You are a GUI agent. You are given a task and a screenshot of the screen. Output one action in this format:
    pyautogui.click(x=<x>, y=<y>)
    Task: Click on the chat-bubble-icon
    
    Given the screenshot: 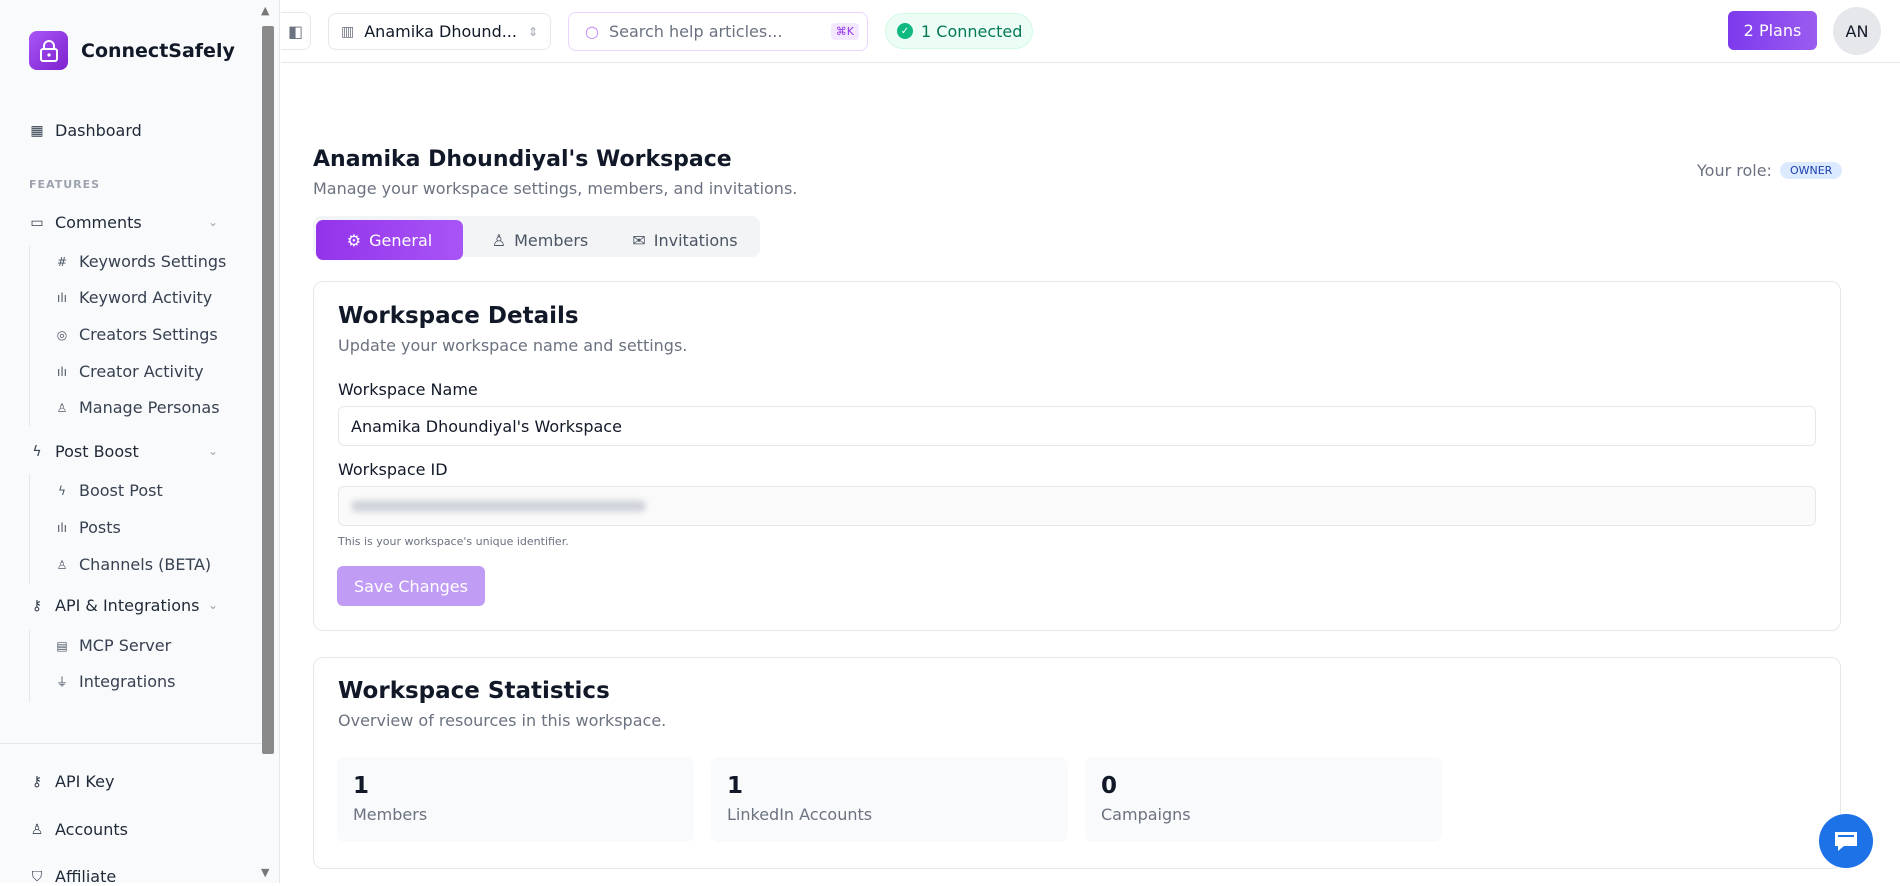 What is the action you would take?
    pyautogui.click(x=1846, y=841)
    